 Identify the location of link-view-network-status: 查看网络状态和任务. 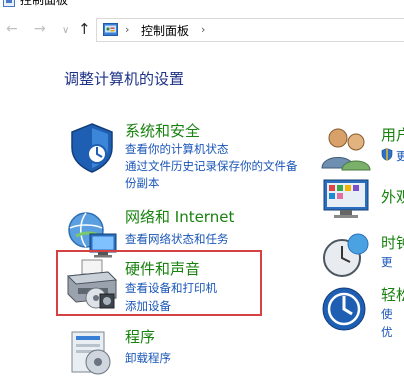
(177, 239).